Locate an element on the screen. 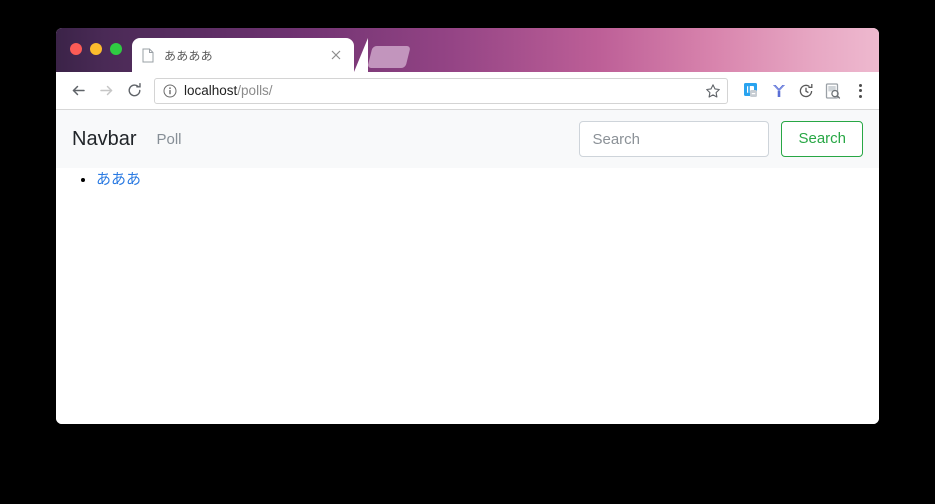  browser-titlebar: ああああ is located at coordinates (467, 50).